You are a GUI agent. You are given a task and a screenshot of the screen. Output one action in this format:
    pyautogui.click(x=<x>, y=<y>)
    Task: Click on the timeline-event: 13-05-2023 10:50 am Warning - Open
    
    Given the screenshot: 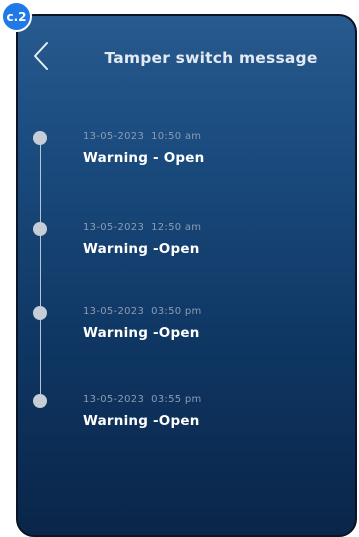 What is the action you would take?
    pyautogui.click(x=203, y=148)
    